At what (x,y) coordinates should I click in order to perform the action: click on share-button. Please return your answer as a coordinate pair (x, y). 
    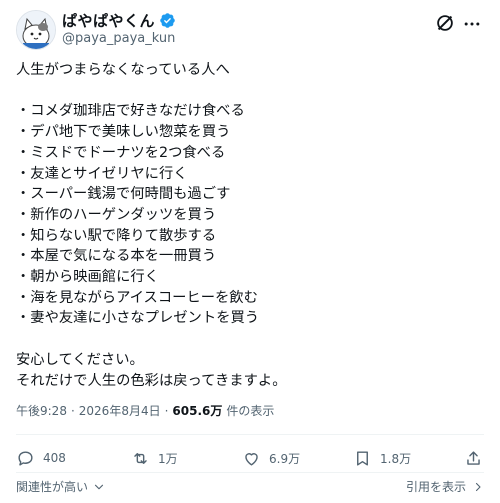
    Looking at the image, I should click on (473, 458).